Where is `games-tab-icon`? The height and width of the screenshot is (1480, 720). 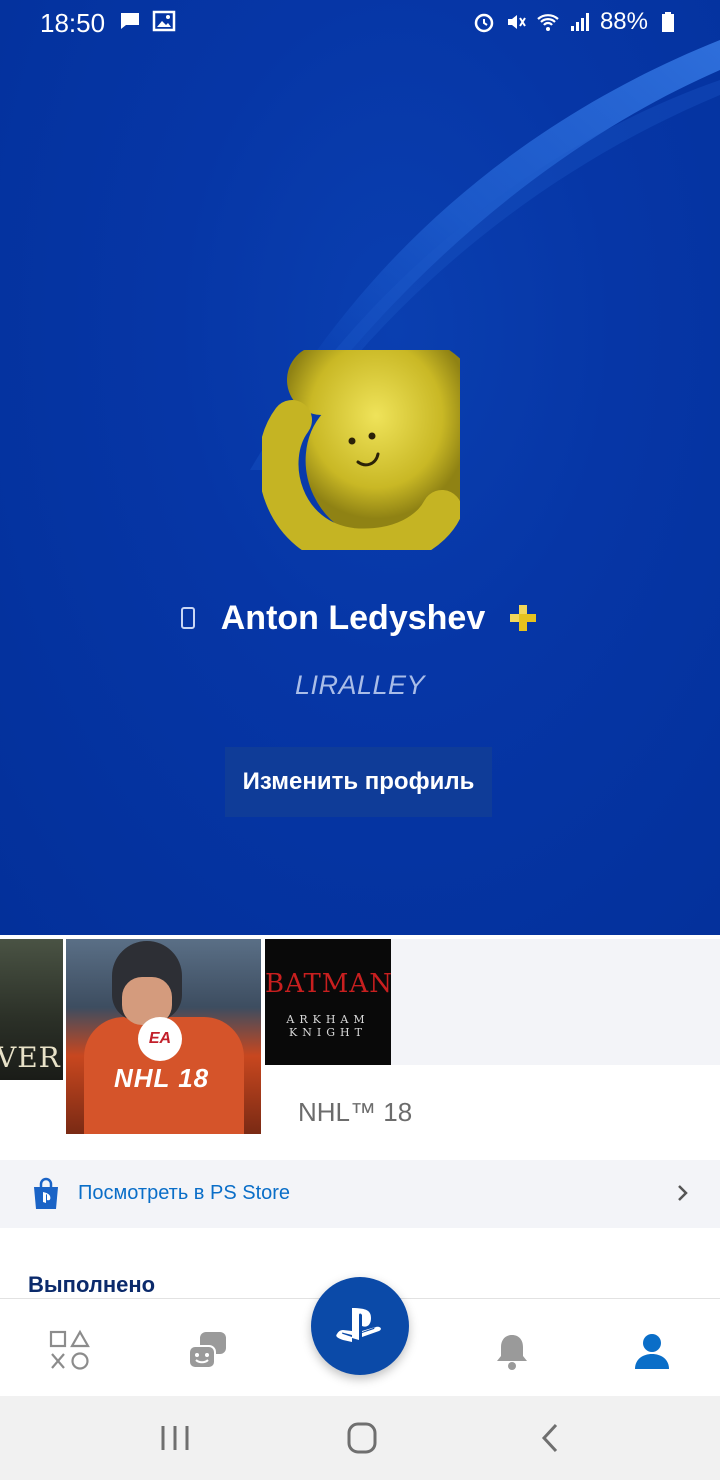
games-tab-icon is located at coordinates (70, 1351).